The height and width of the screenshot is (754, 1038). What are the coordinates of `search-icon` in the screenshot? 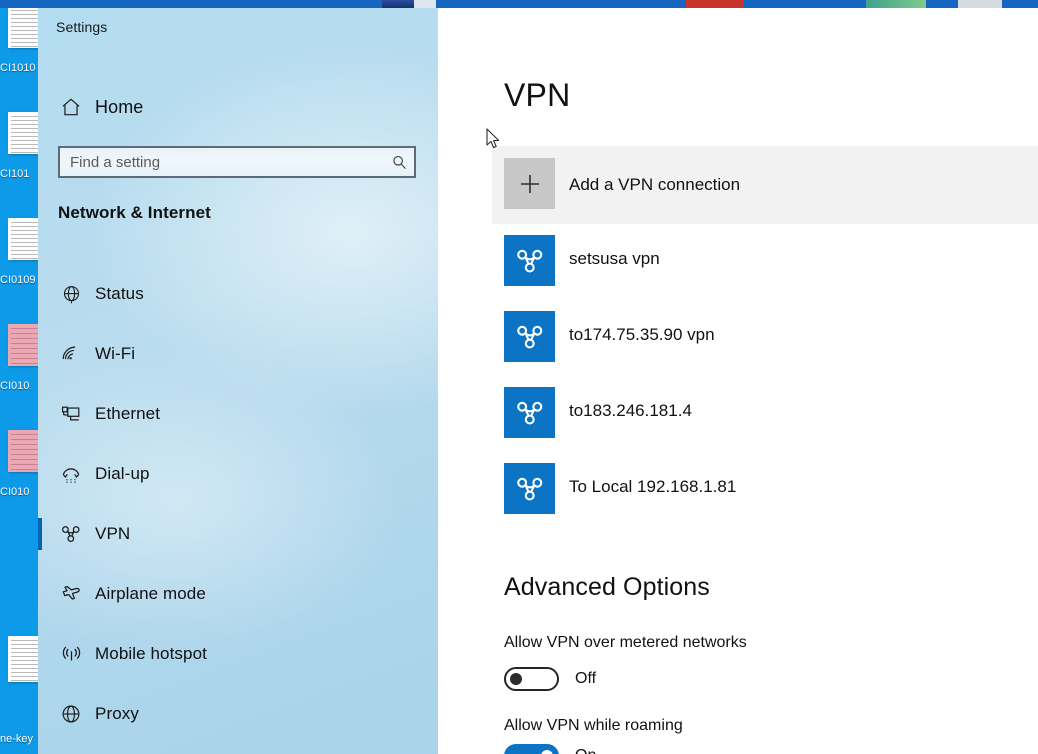 It's located at (399, 162).